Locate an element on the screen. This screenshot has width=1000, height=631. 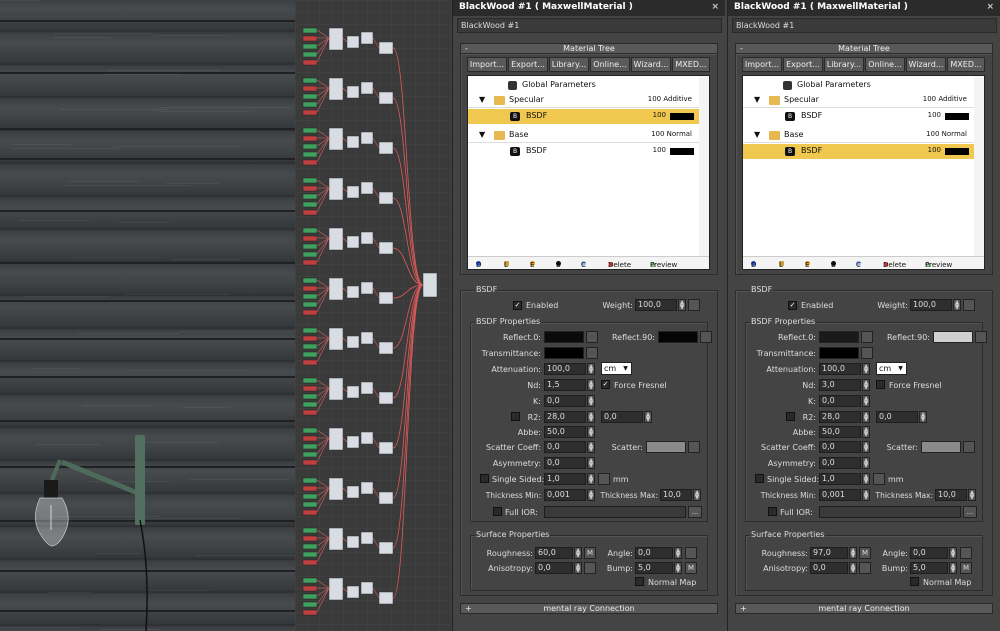
force-fresnel-checkbox is located at coordinates (880, 384).